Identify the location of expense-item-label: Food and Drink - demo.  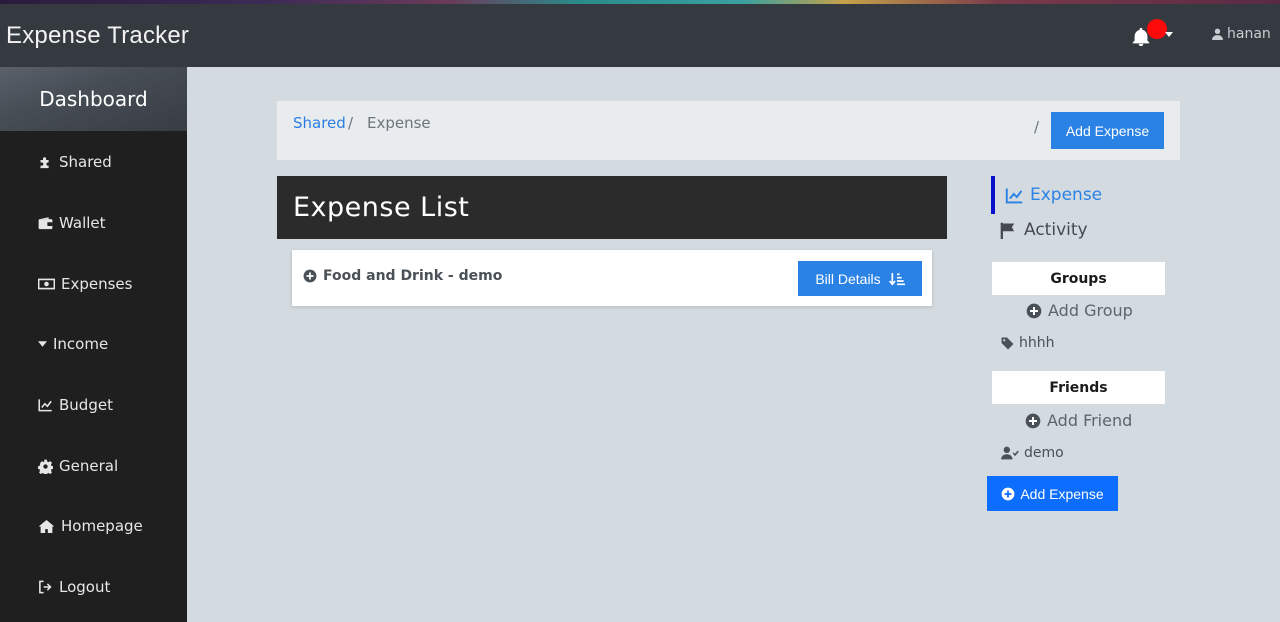
(413, 276).